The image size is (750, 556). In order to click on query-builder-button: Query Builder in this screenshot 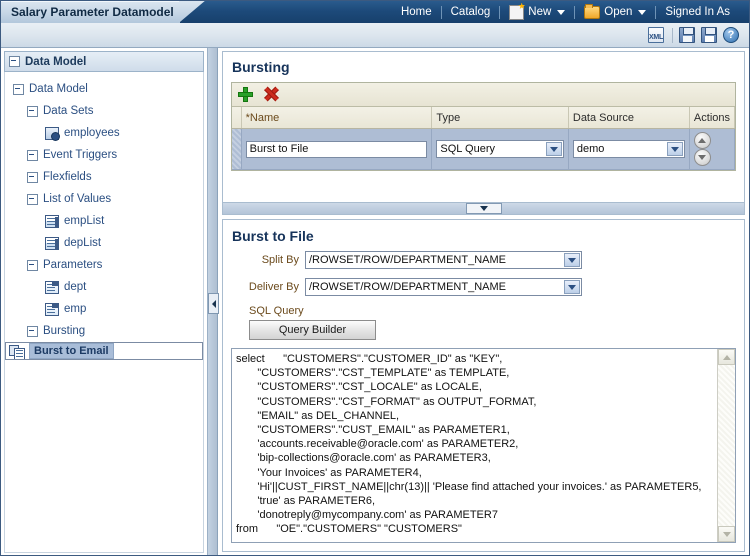, I will do `click(312, 330)`.